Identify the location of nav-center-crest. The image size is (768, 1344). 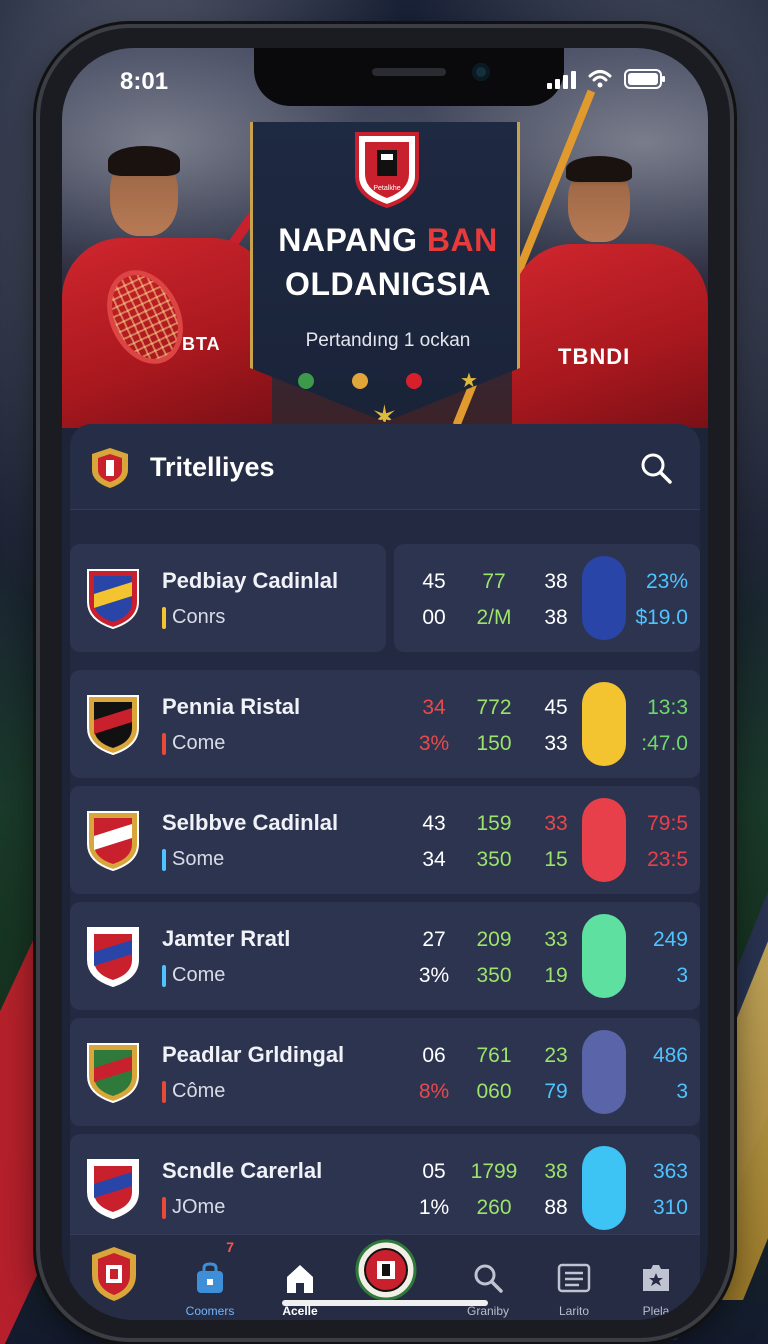
(386, 1272).